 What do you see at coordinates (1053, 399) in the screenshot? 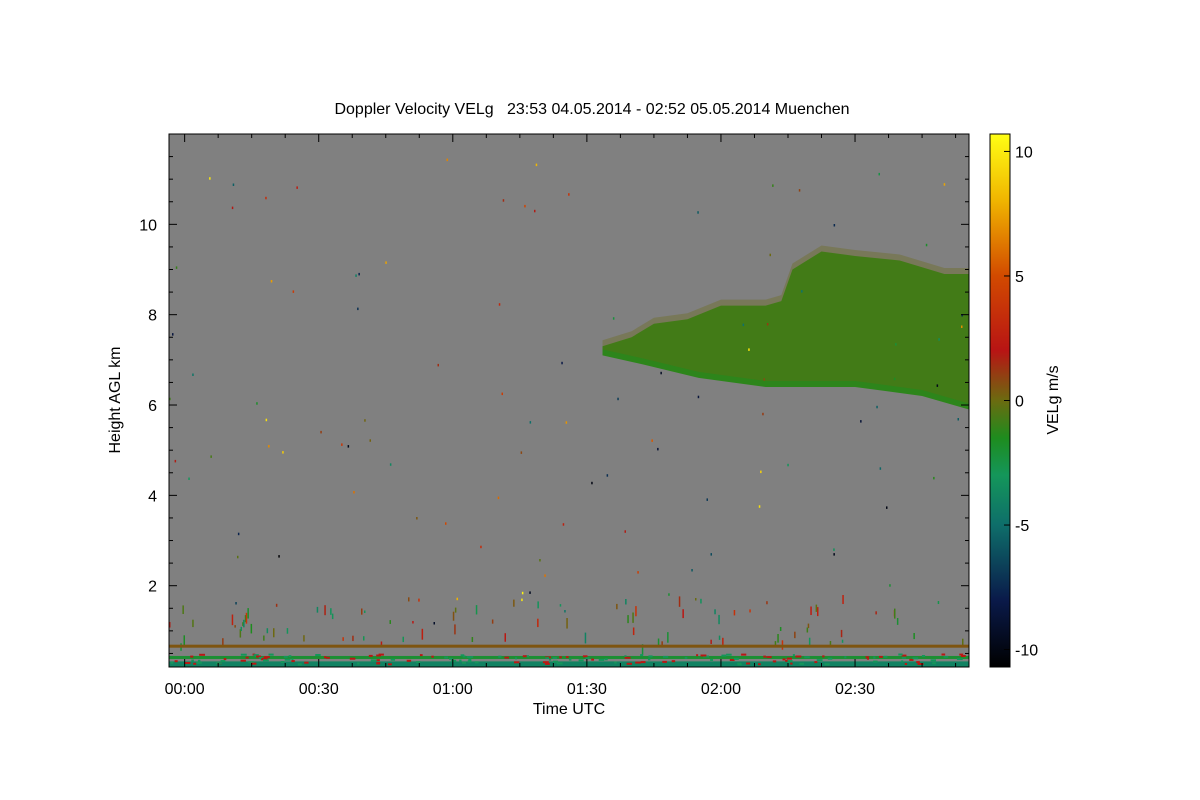
I see `colorbar-label: VELg m/s` at bounding box center [1053, 399].